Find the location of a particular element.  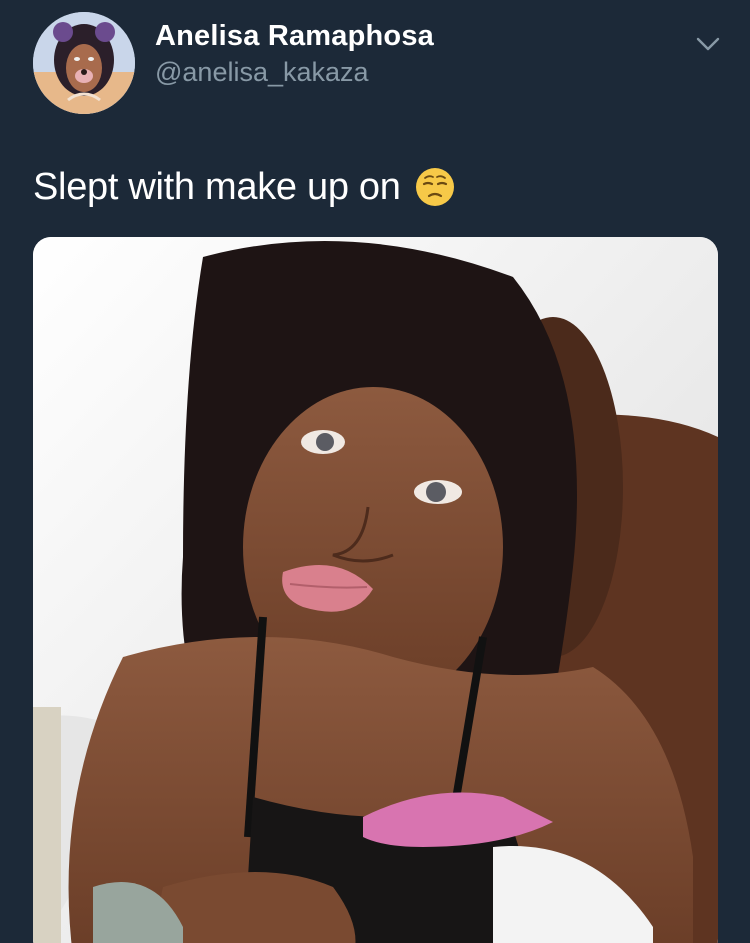

avatar is located at coordinates (84, 63).